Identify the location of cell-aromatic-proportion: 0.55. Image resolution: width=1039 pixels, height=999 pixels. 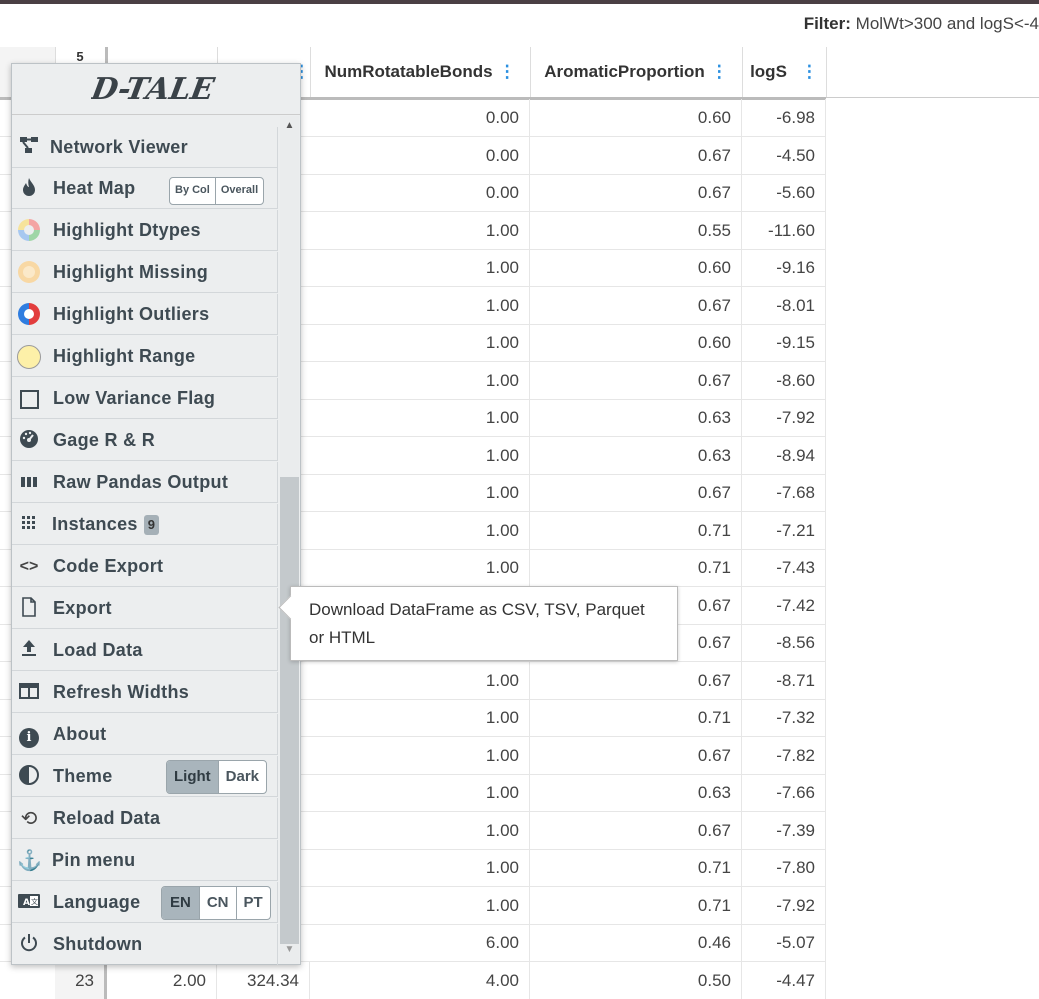
(636, 230).